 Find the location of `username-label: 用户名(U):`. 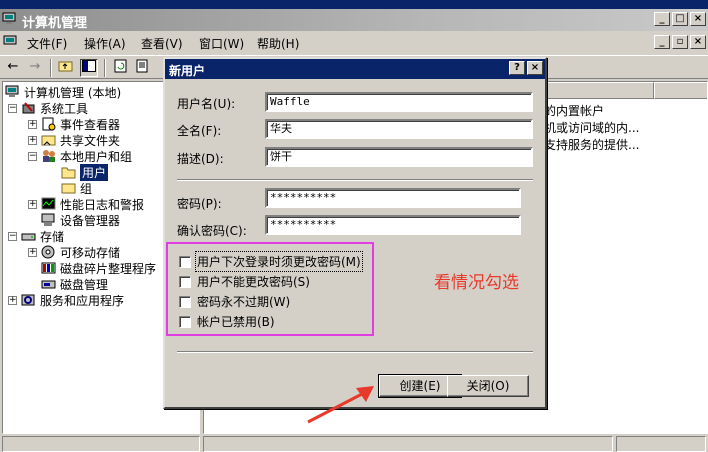

username-label: 用户名(U): is located at coordinates (206, 104).